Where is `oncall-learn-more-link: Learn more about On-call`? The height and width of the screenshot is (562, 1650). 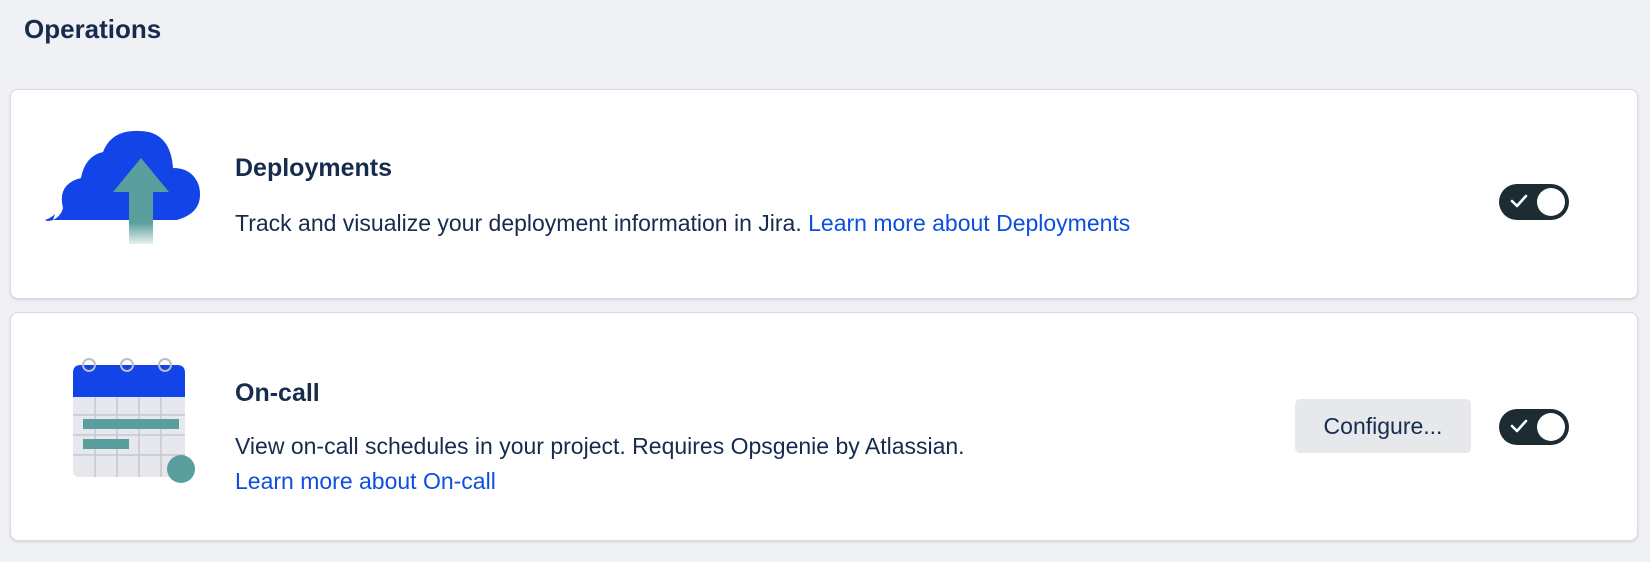 oncall-learn-more-link: Learn more about On-call is located at coordinates (365, 481).